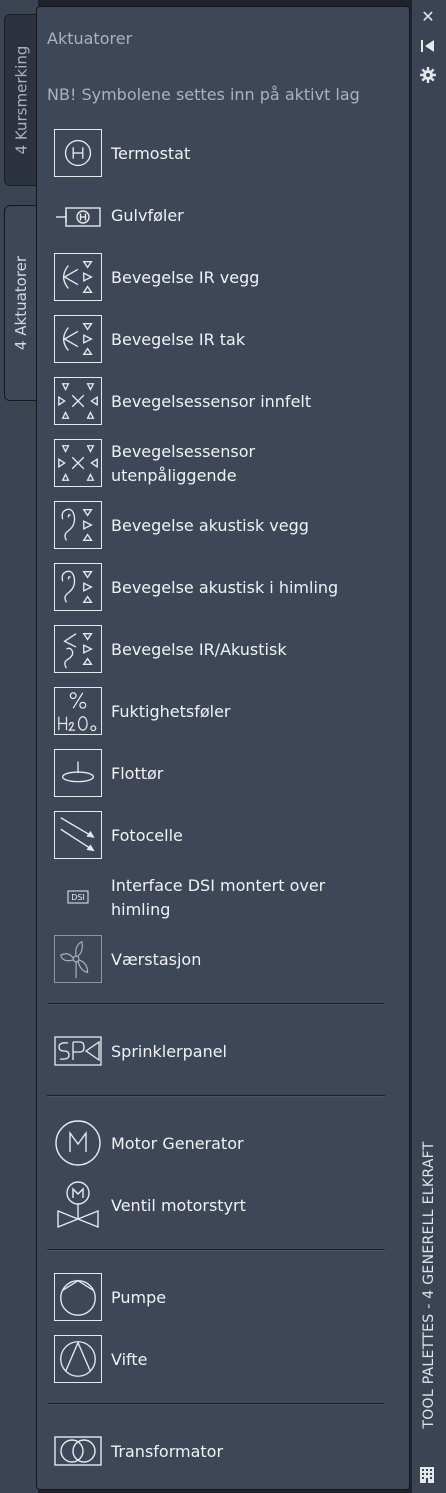 This screenshot has height=1493, width=446. Describe the element at coordinates (147, 215) in the screenshot. I see `tool-label: Gulvføler` at that location.